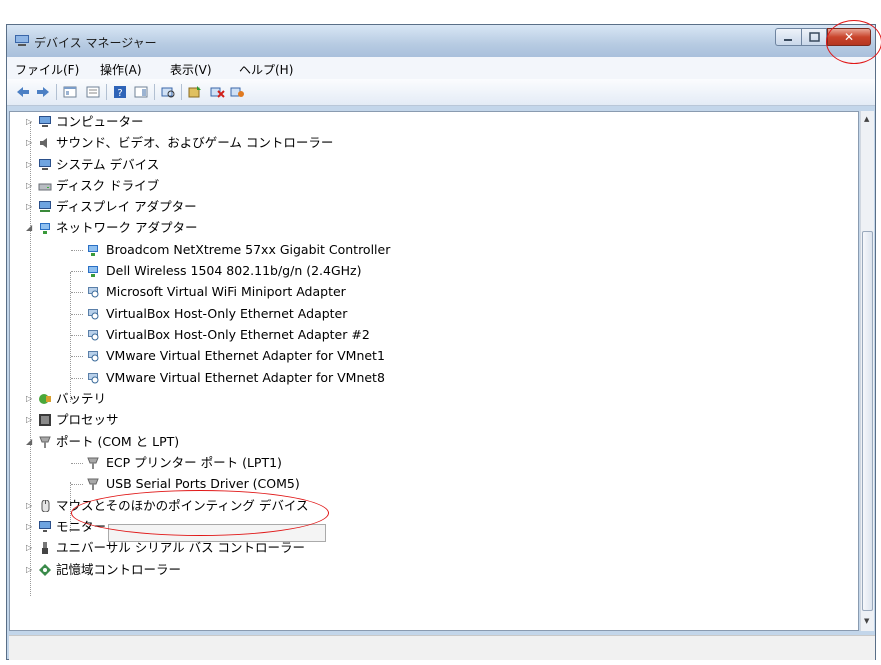 The height and width of the screenshot is (665, 881). I want to click on close-button: ✕, so click(849, 37).